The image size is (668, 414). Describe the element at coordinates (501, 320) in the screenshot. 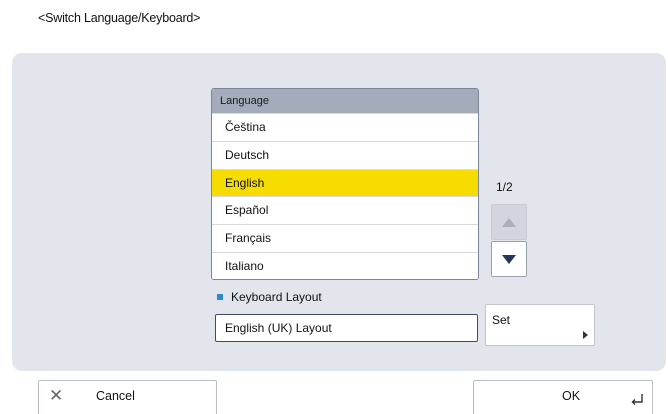

I see `set-button-label: Set` at that location.